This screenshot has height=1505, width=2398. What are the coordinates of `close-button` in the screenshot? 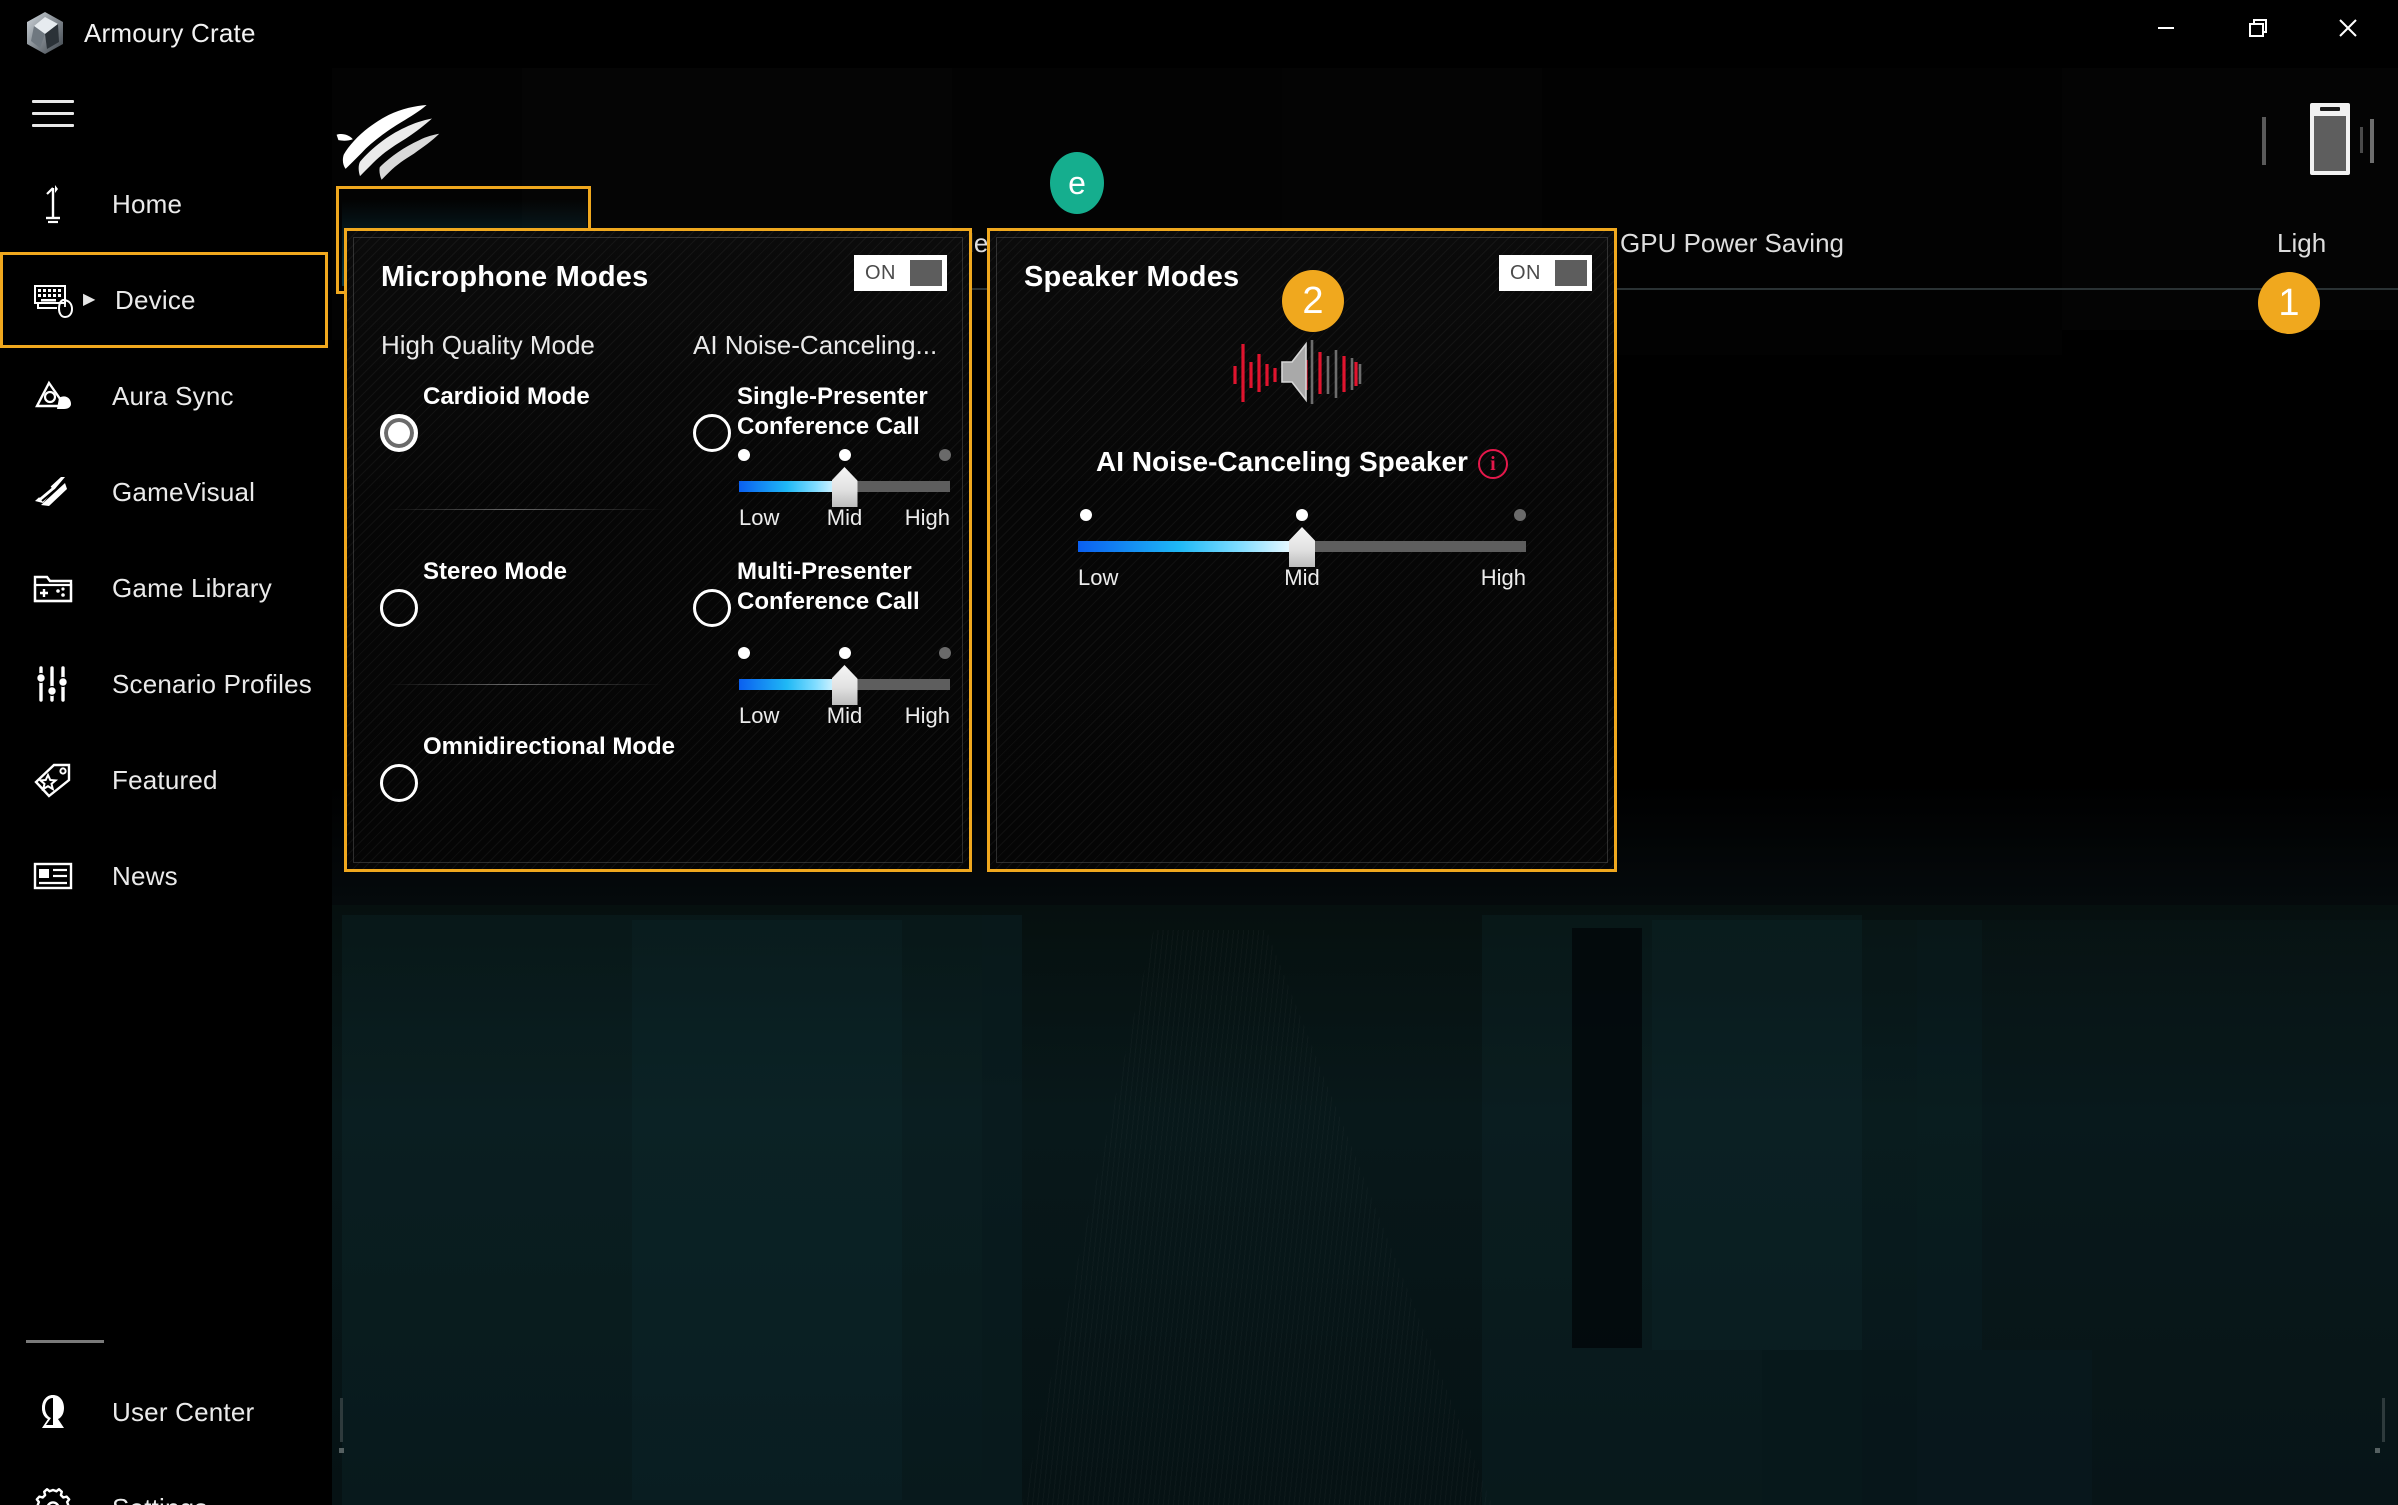 It's located at (2348, 28).